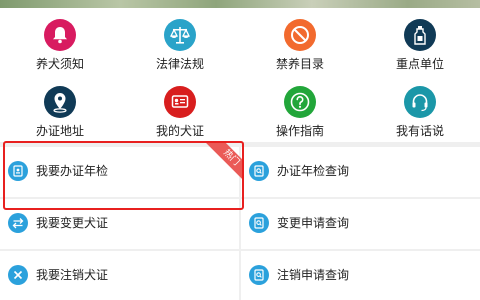 The height and width of the screenshot is (300, 480). Describe the element at coordinates (419, 64) in the screenshot. I see `grid-item-label: 重点单位` at that location.